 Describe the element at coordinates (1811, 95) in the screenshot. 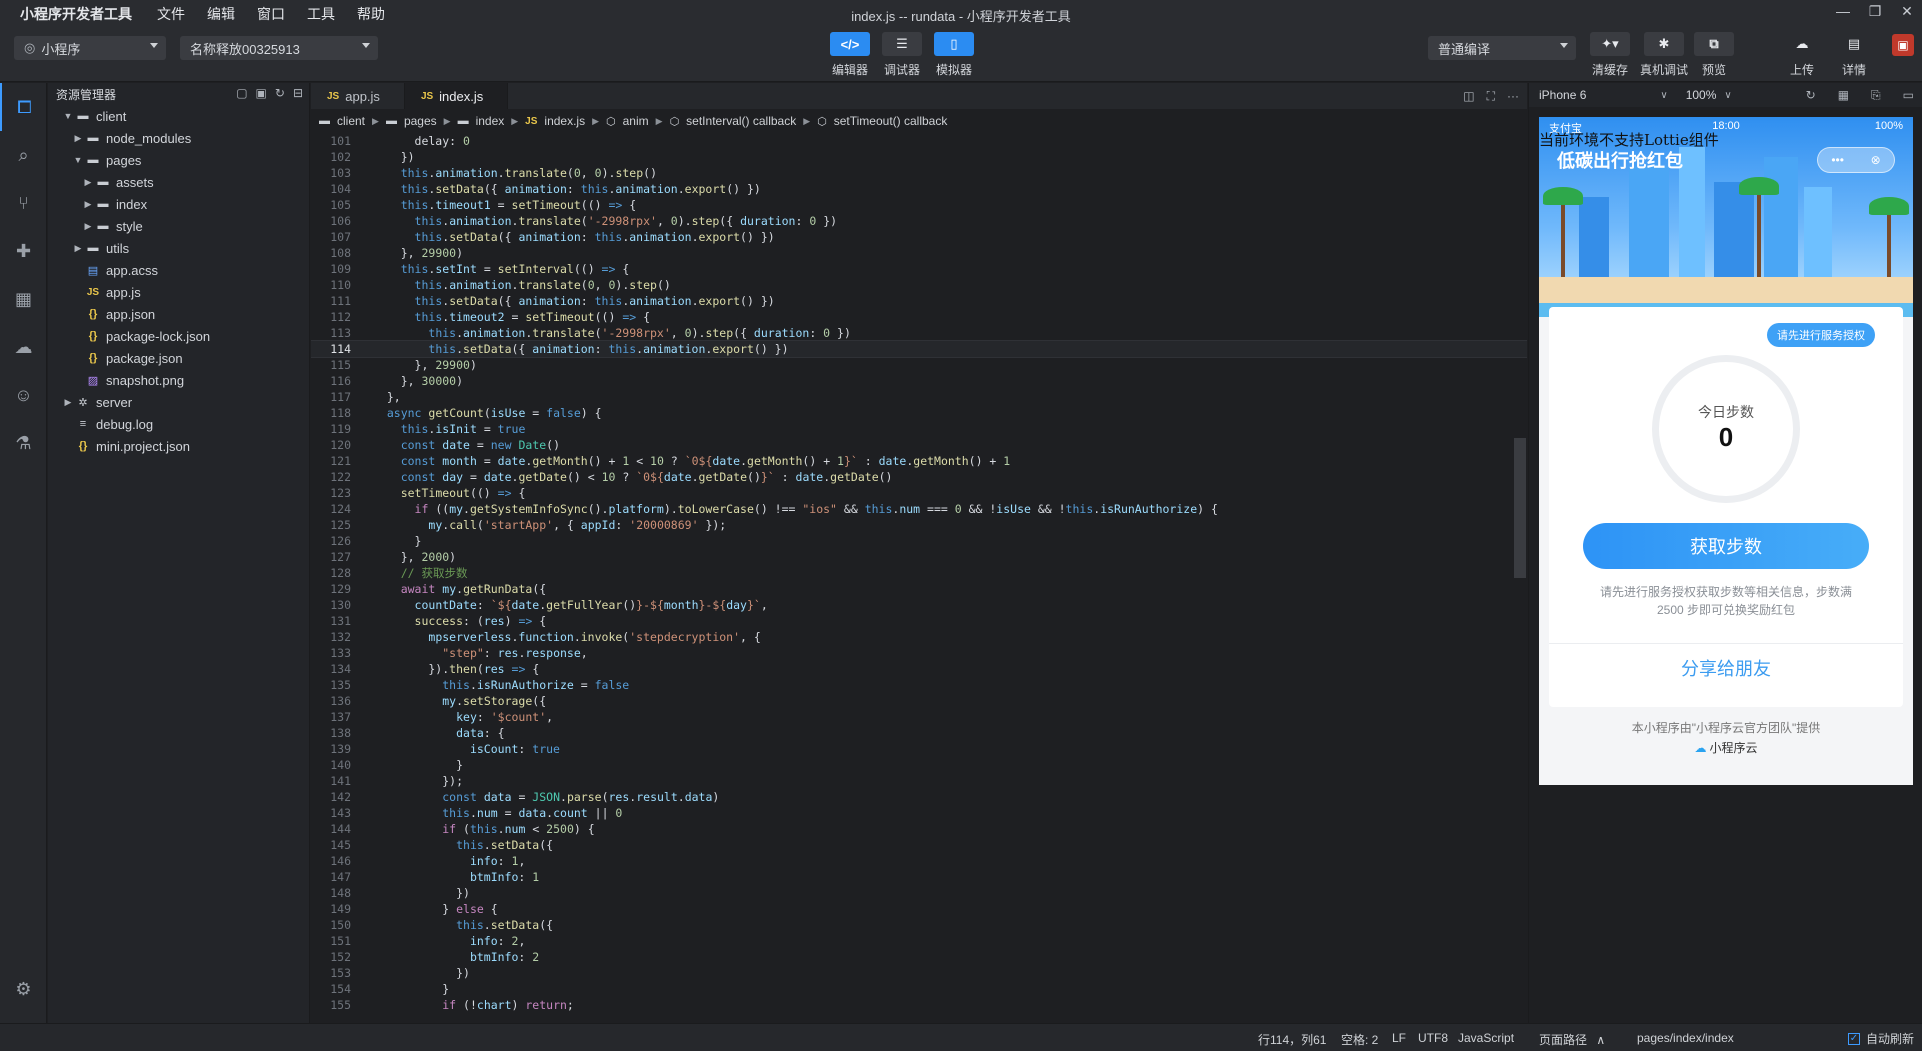

I see `reload-icon: ↻` at that location.